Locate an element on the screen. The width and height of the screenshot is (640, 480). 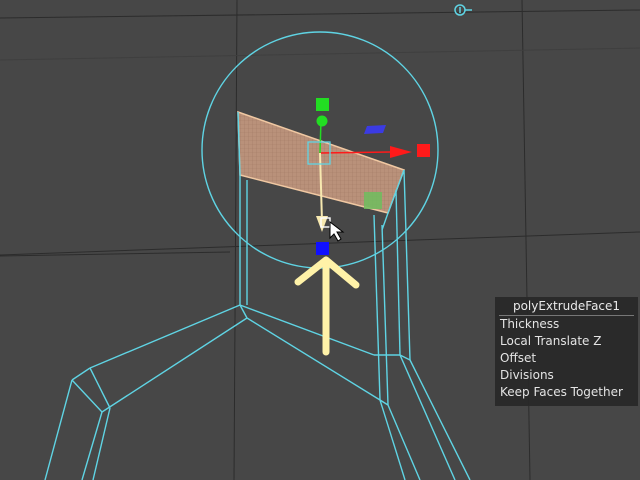
yz-plane-handle is located at coordinates (373, 200).